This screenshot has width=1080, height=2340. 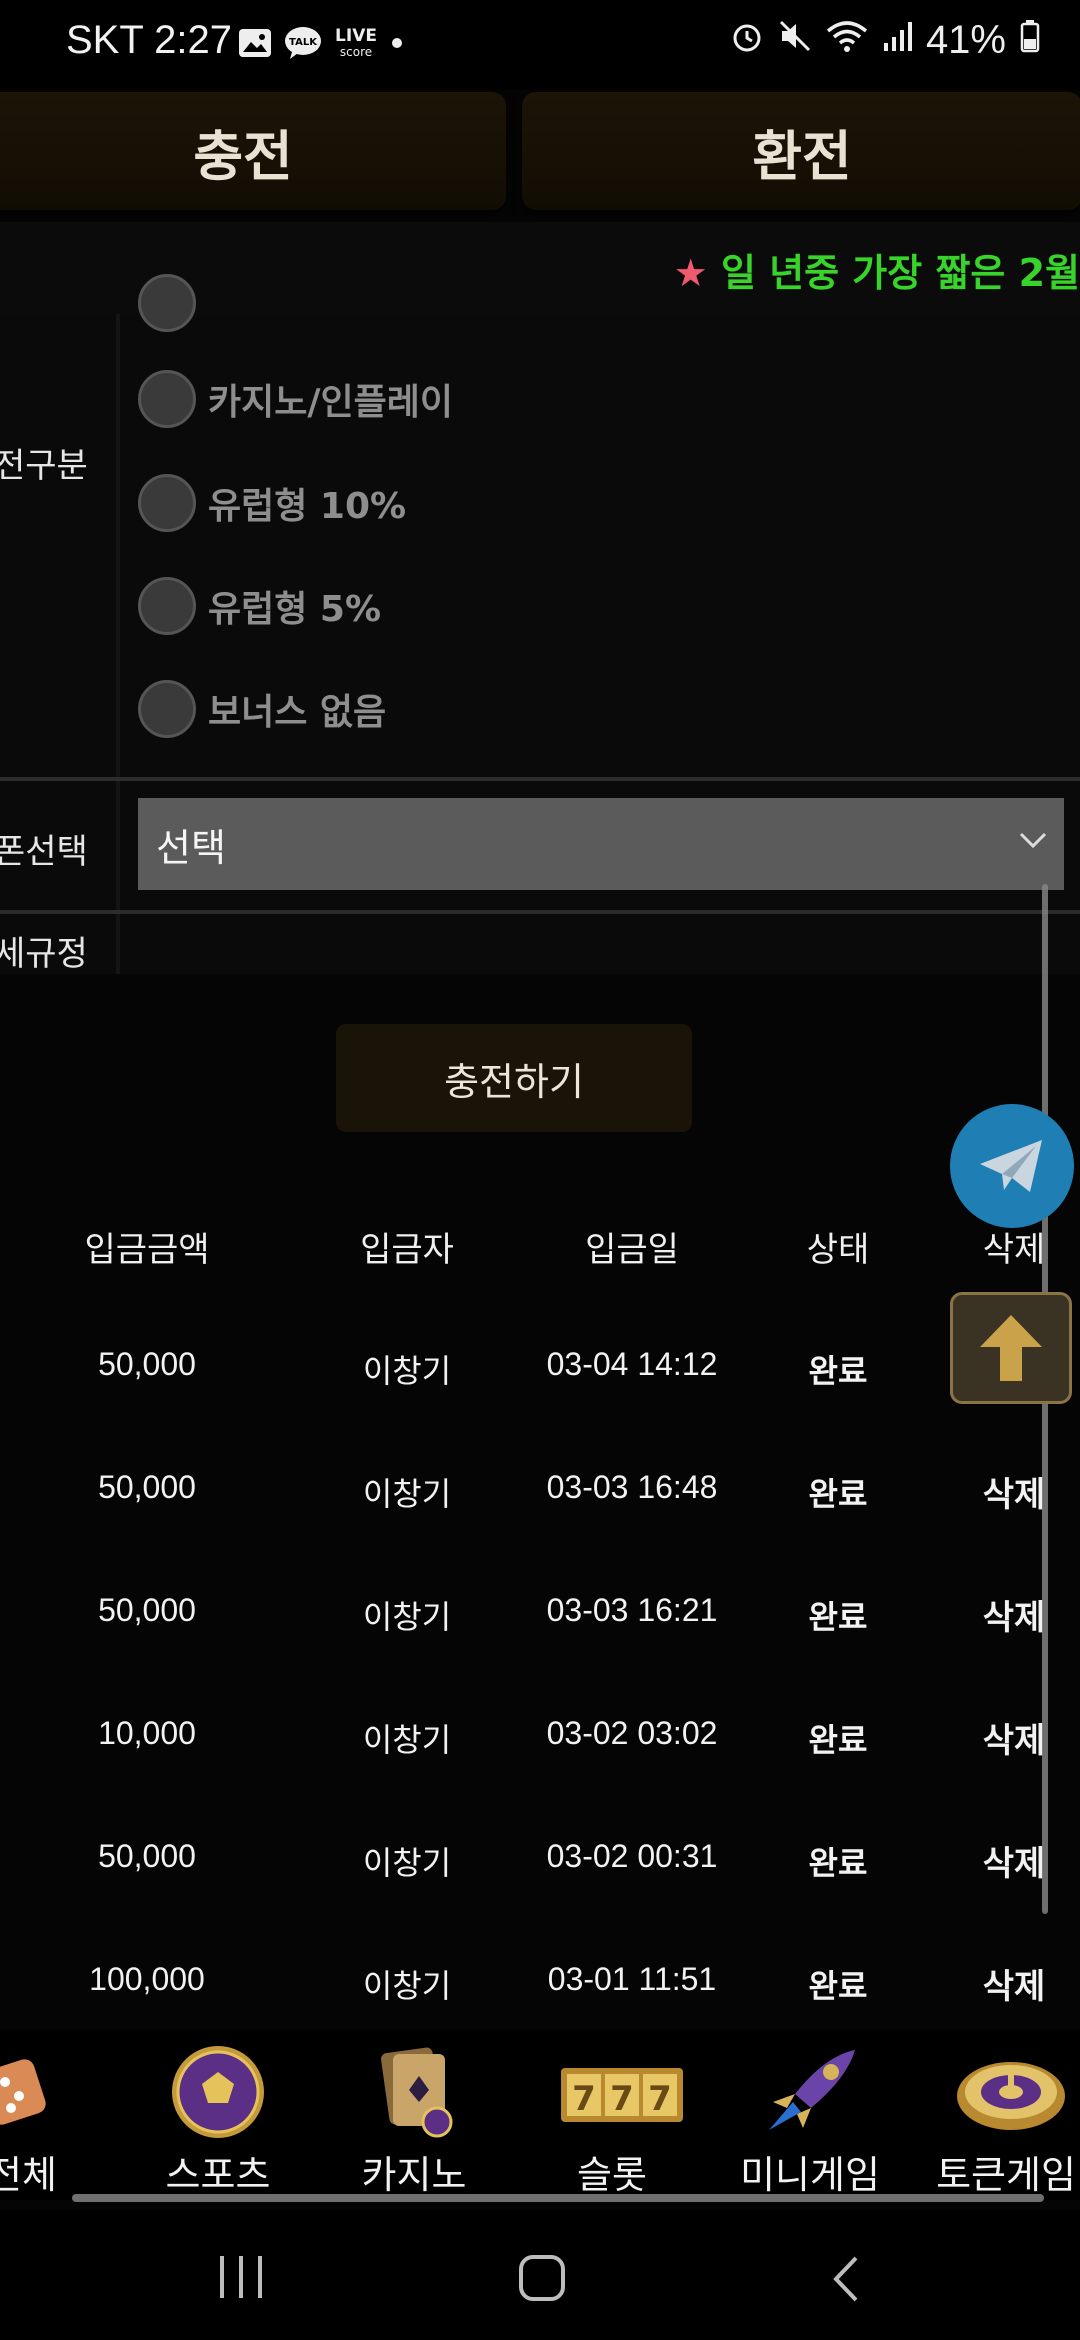 I want to click on telegram-button, so click(x=1012, y=1166).